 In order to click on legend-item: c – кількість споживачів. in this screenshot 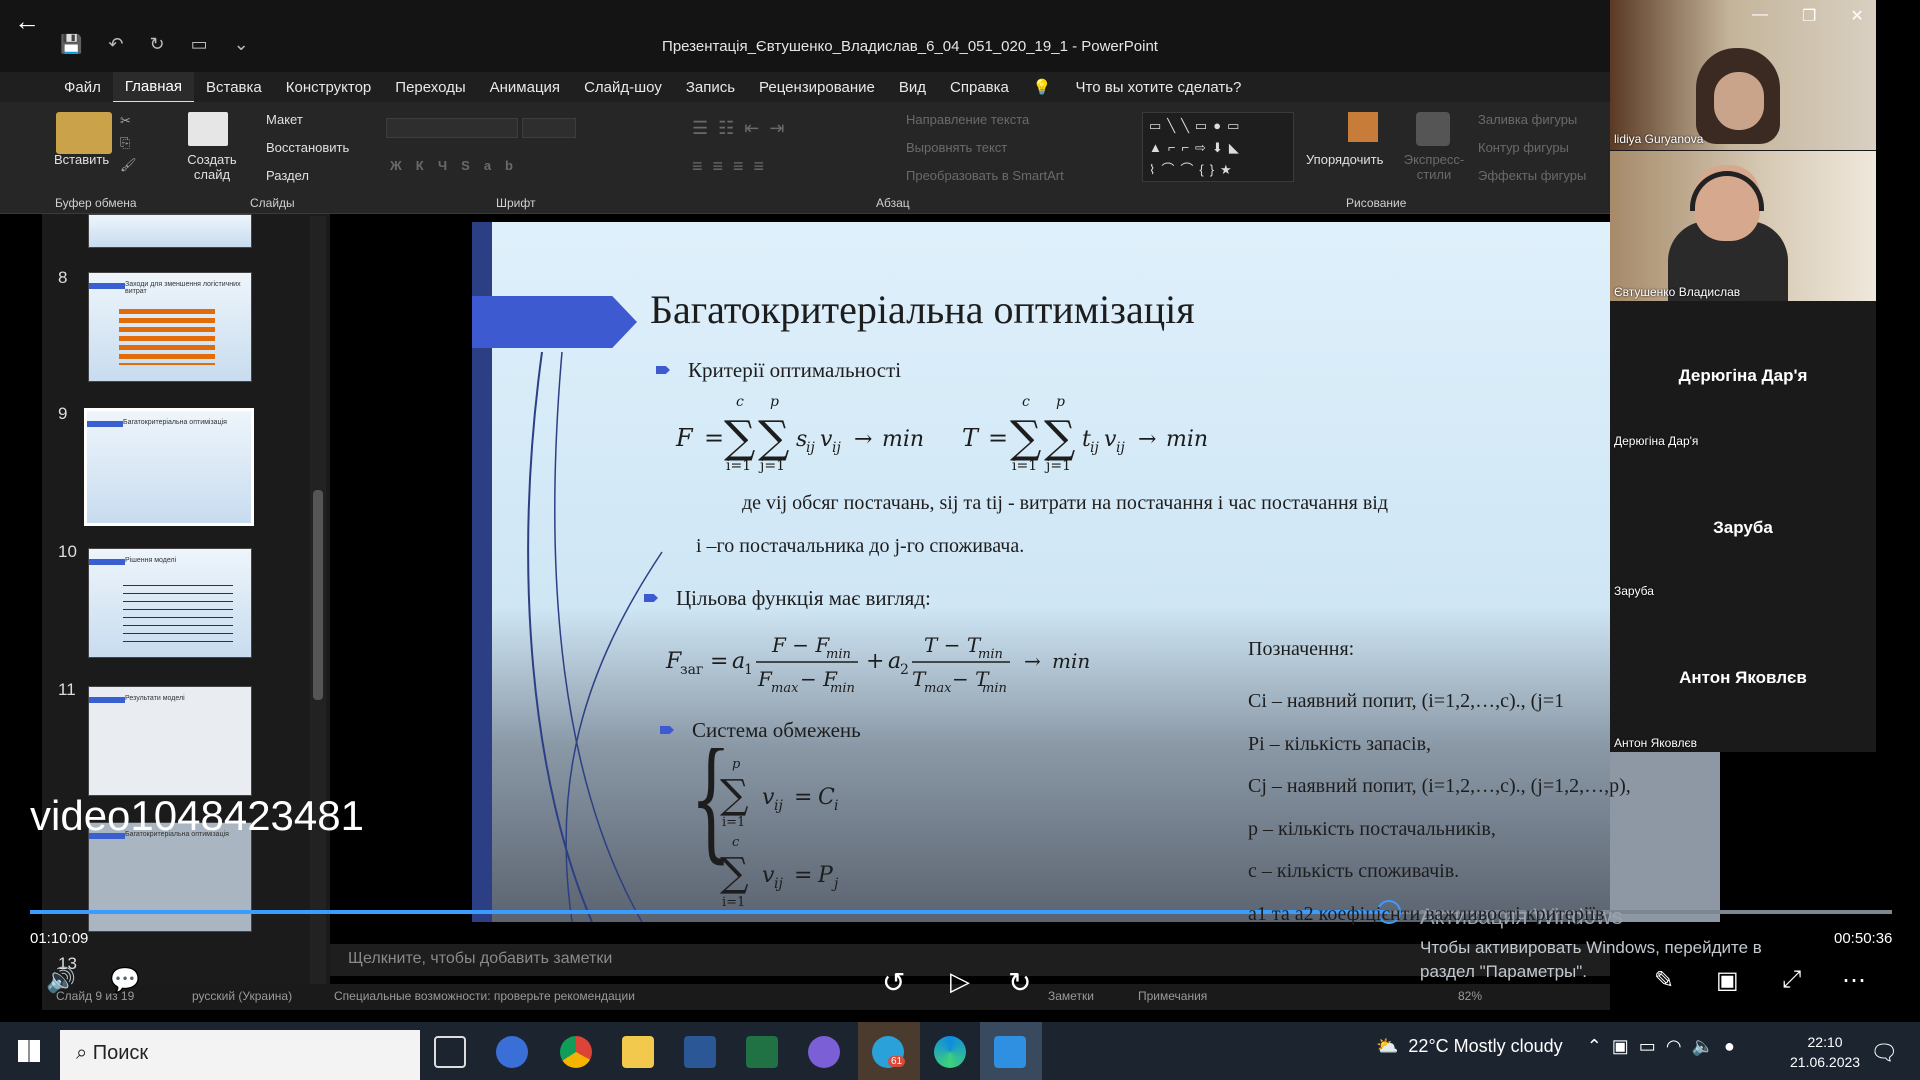, I will do `click(1354, 871)`.